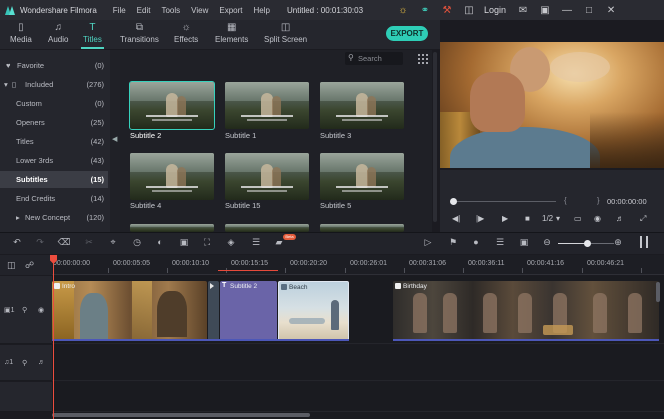 The height and width of the screenshot is (419, 664). What do you see at coordinates (547, 242) in the screenshot?
I see `zoom-out-icon: ⊖` at bounding box center [547, 242].